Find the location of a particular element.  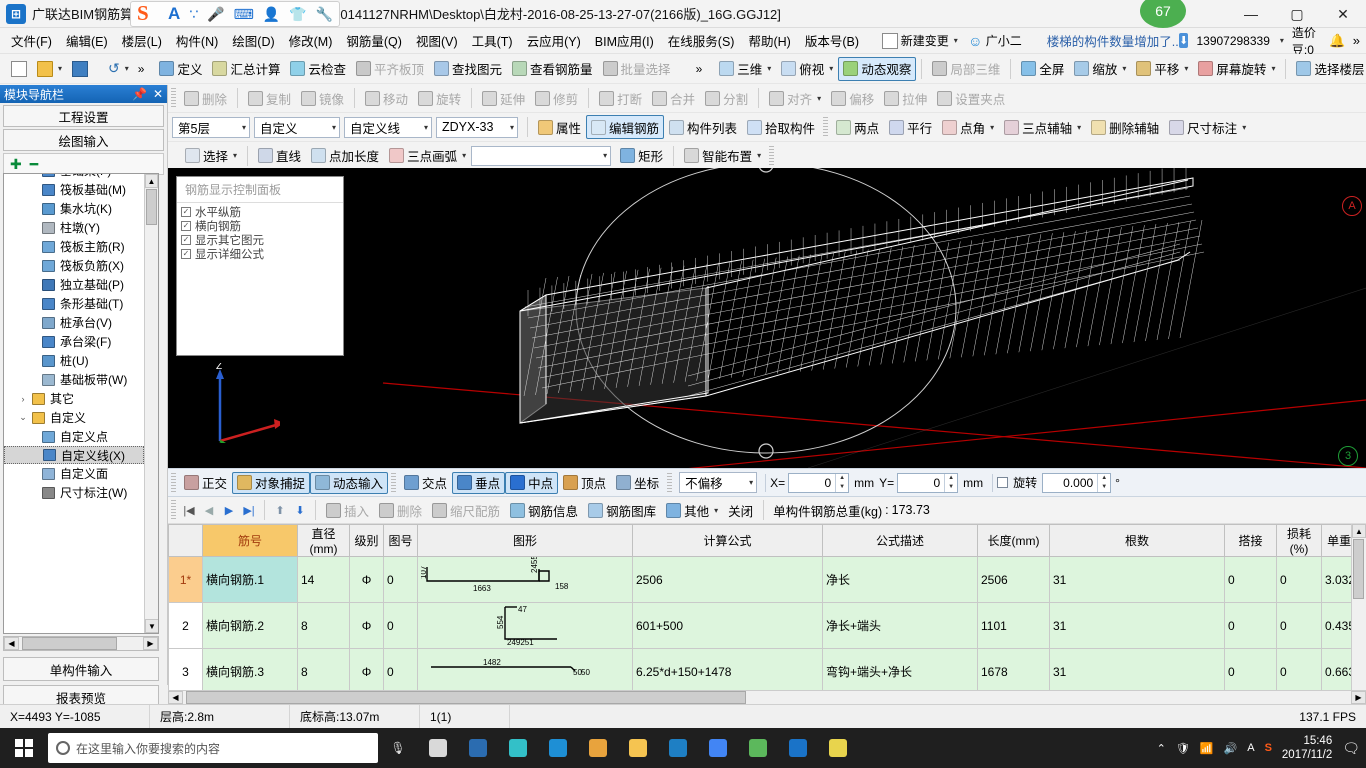

row-index: 2 is located at coordinates (185, 625).